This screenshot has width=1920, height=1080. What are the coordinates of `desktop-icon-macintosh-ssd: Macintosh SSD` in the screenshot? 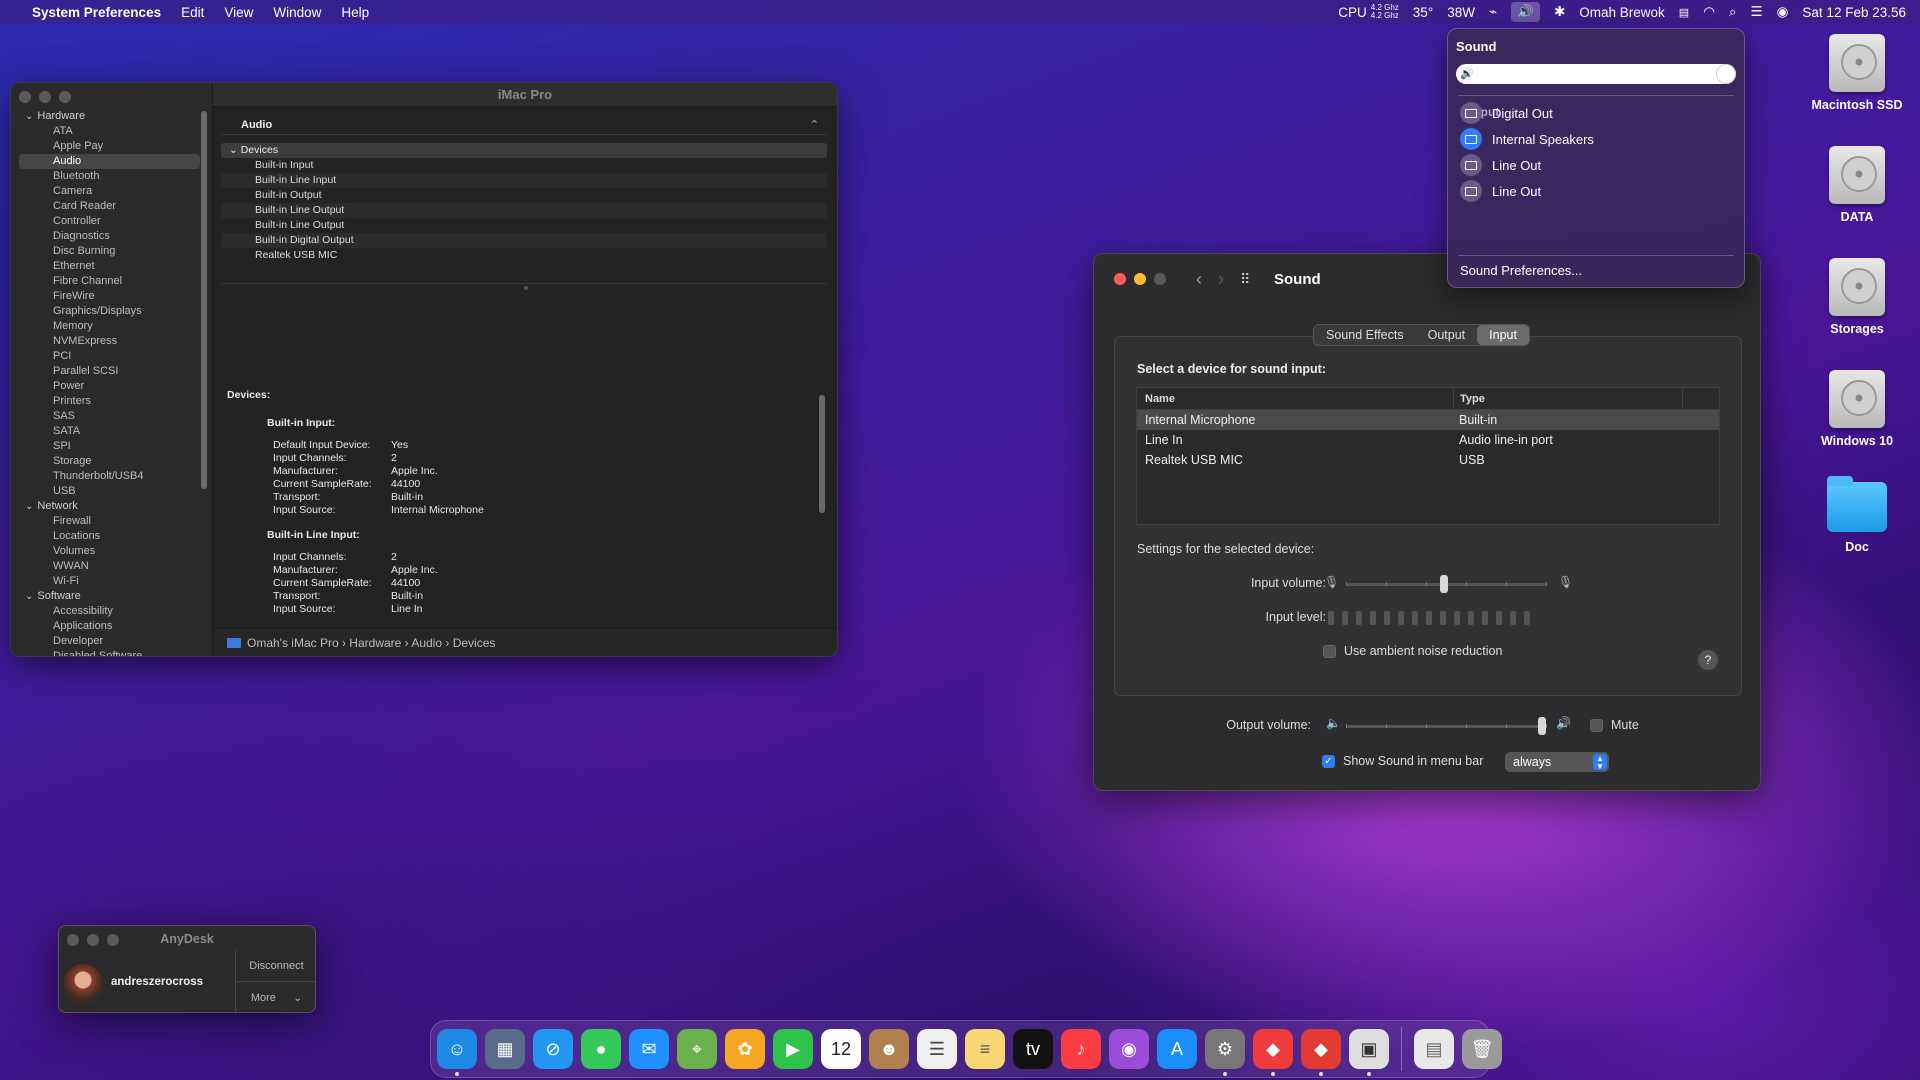 It's located at (1857, 73).